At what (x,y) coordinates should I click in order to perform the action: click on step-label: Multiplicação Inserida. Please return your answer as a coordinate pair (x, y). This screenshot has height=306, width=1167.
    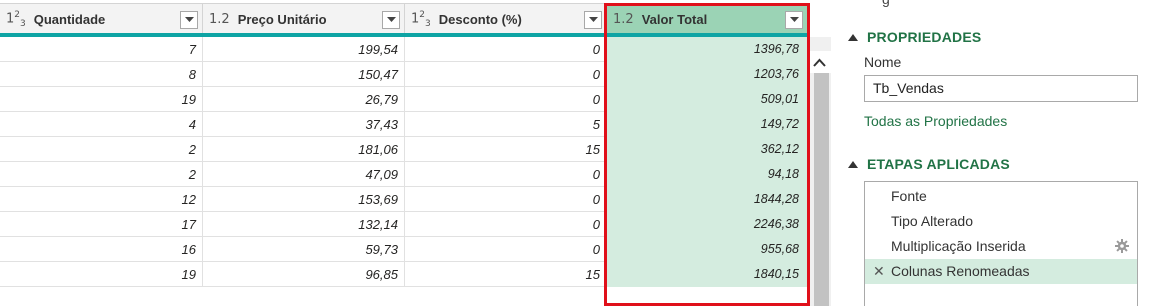
    Looking at the image, I should click on (958, 246).